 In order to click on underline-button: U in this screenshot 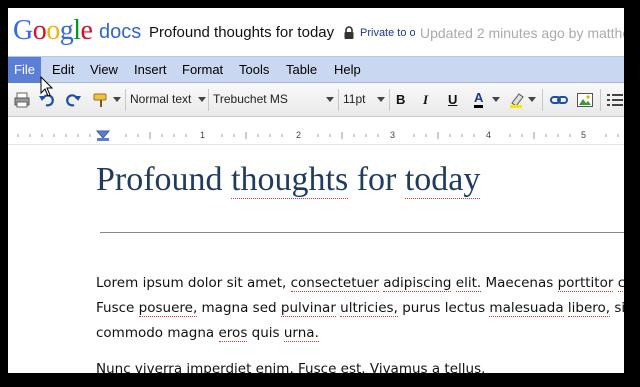, I will do `click(452, 100)`.